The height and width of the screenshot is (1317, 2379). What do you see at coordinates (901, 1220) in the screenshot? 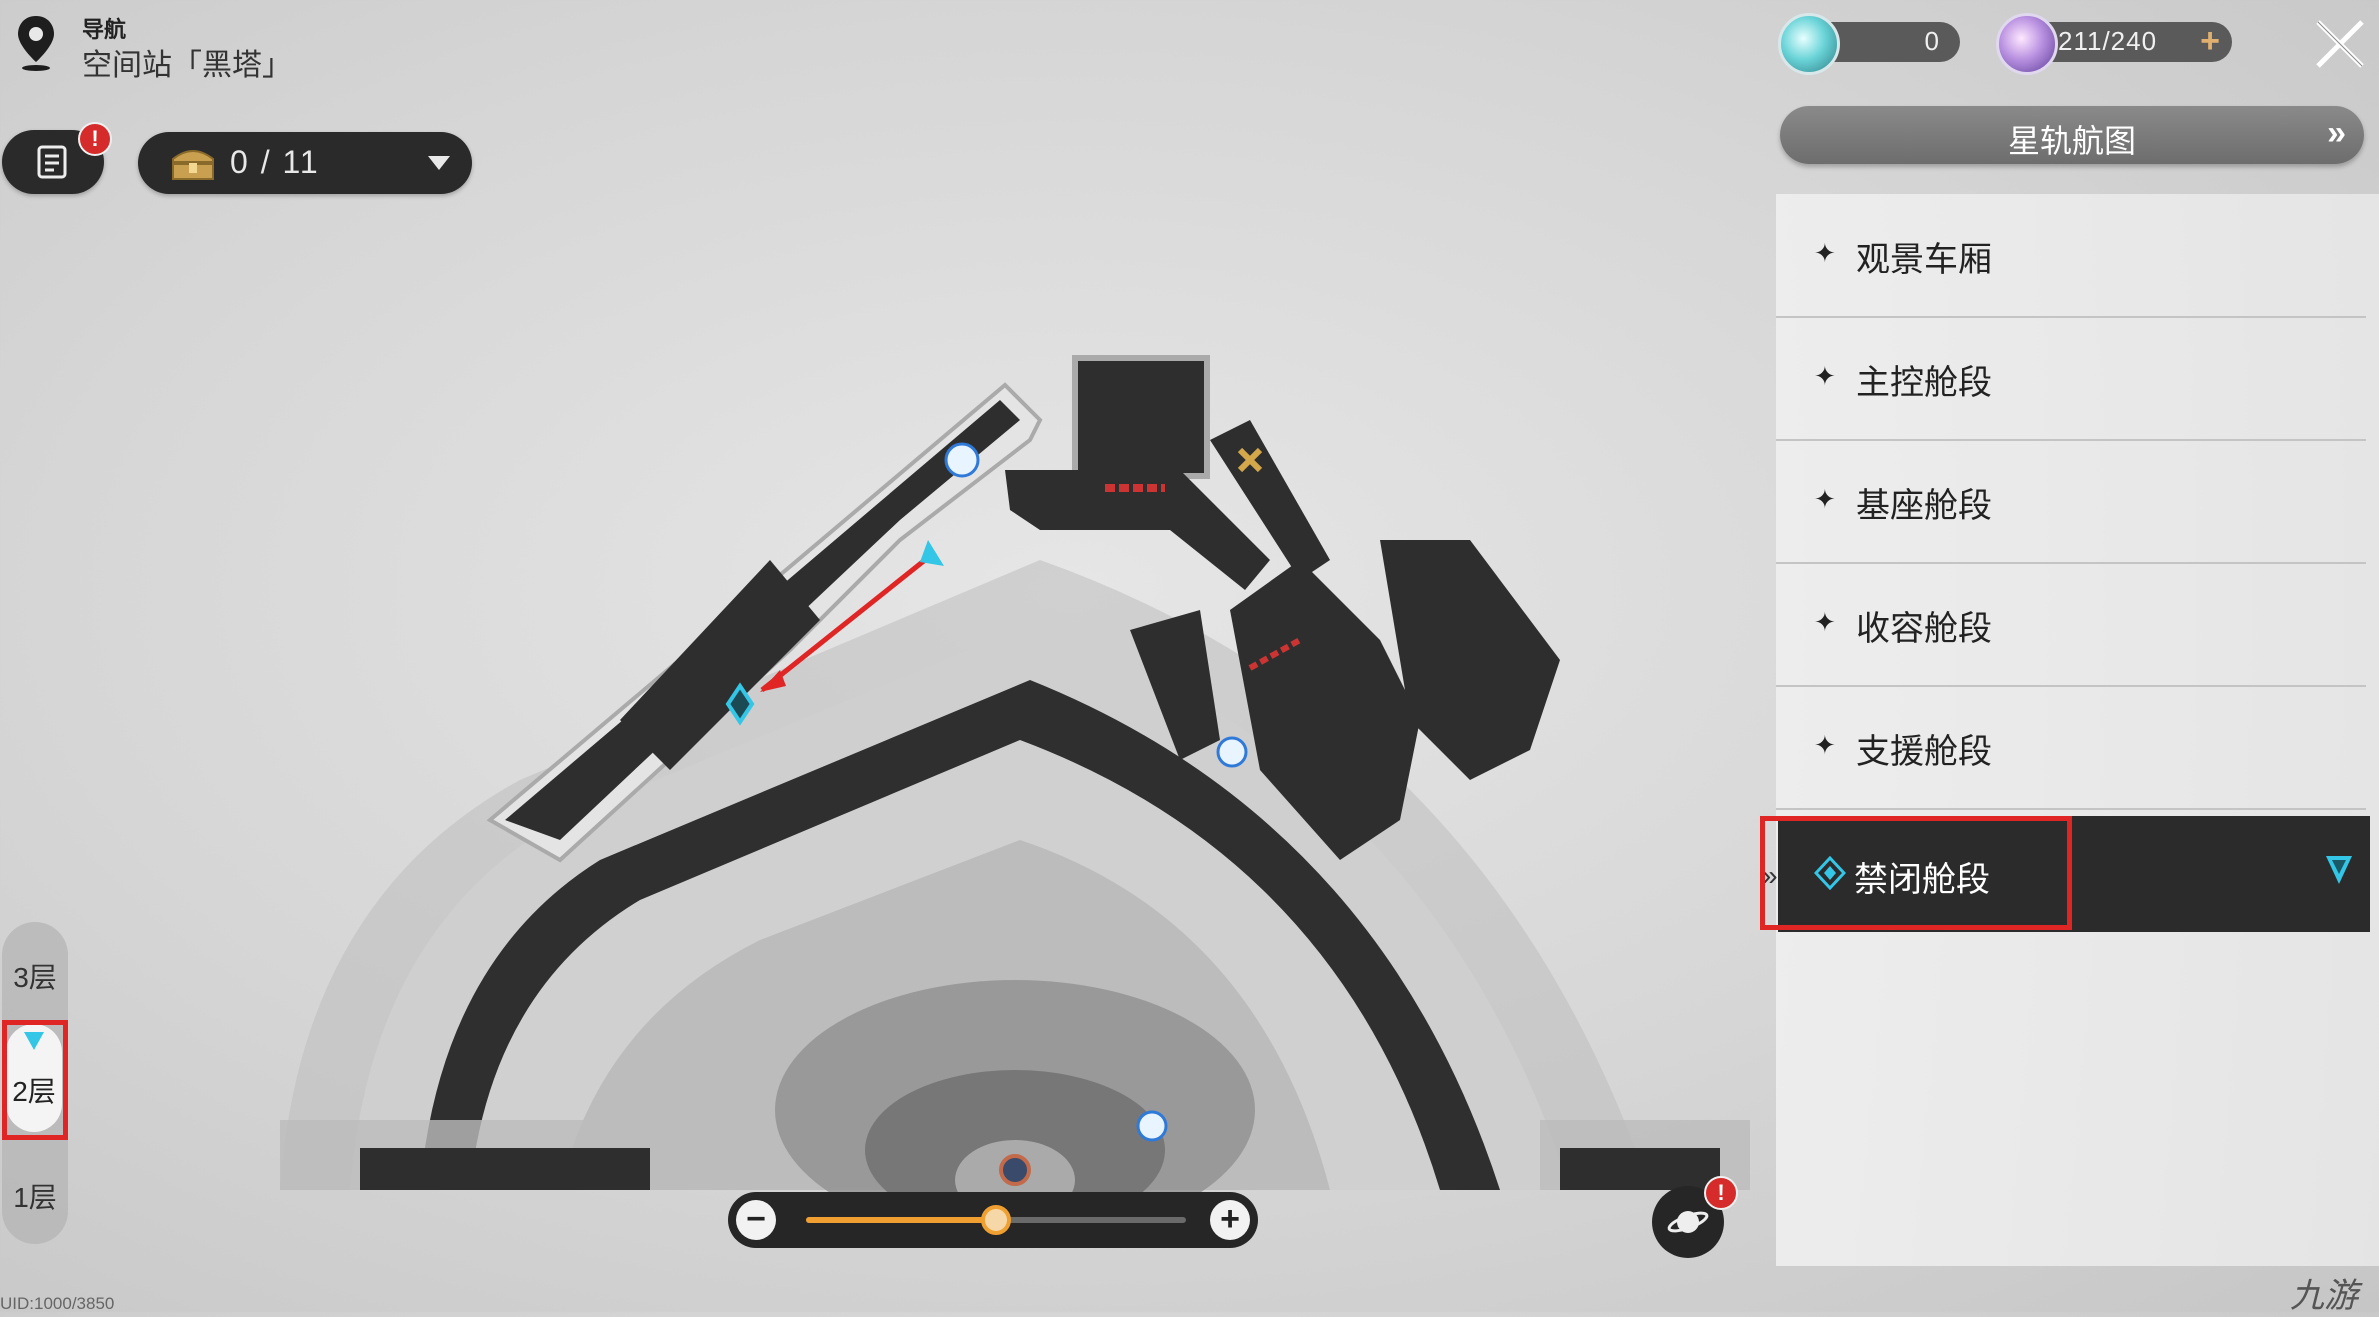
I see `zoom-fill` at bounding box center [901, 1220].